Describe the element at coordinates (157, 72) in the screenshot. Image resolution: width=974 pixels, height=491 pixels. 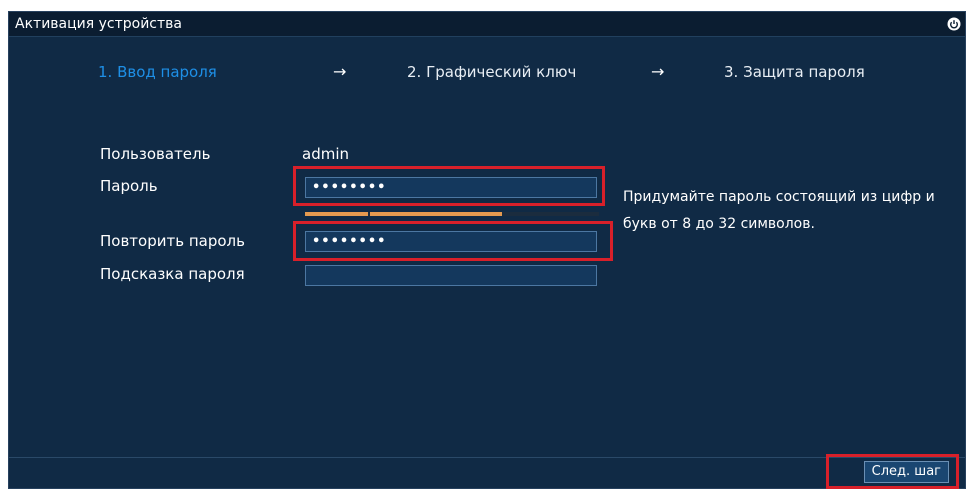
I see `step-1-password-entry: 1. Ввод пароля` at that location.